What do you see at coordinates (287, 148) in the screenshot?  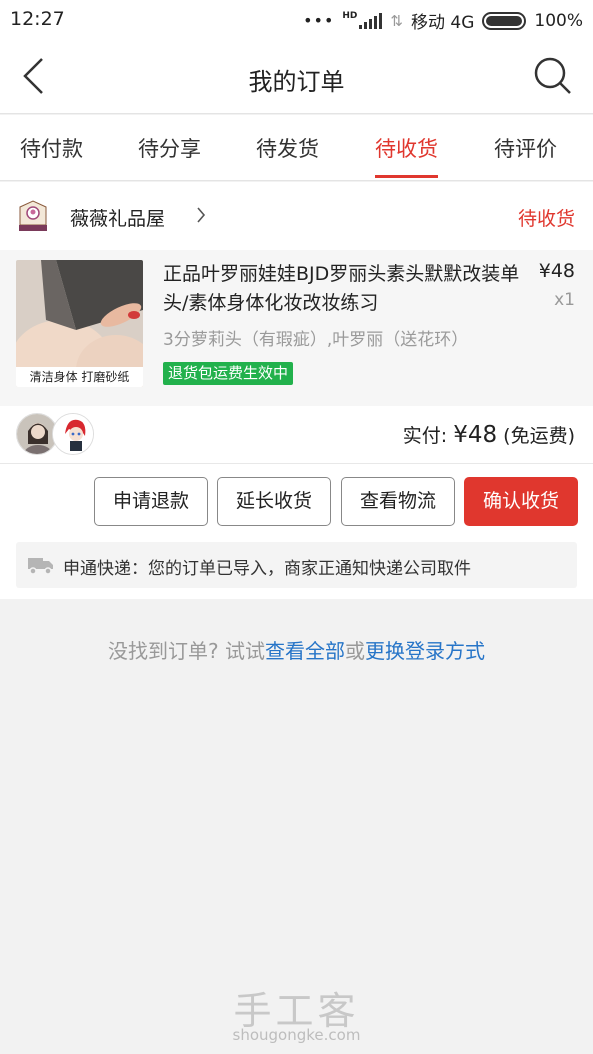 I see `tab-pending-shipment: 待发货` at bounding box center [287, 148].